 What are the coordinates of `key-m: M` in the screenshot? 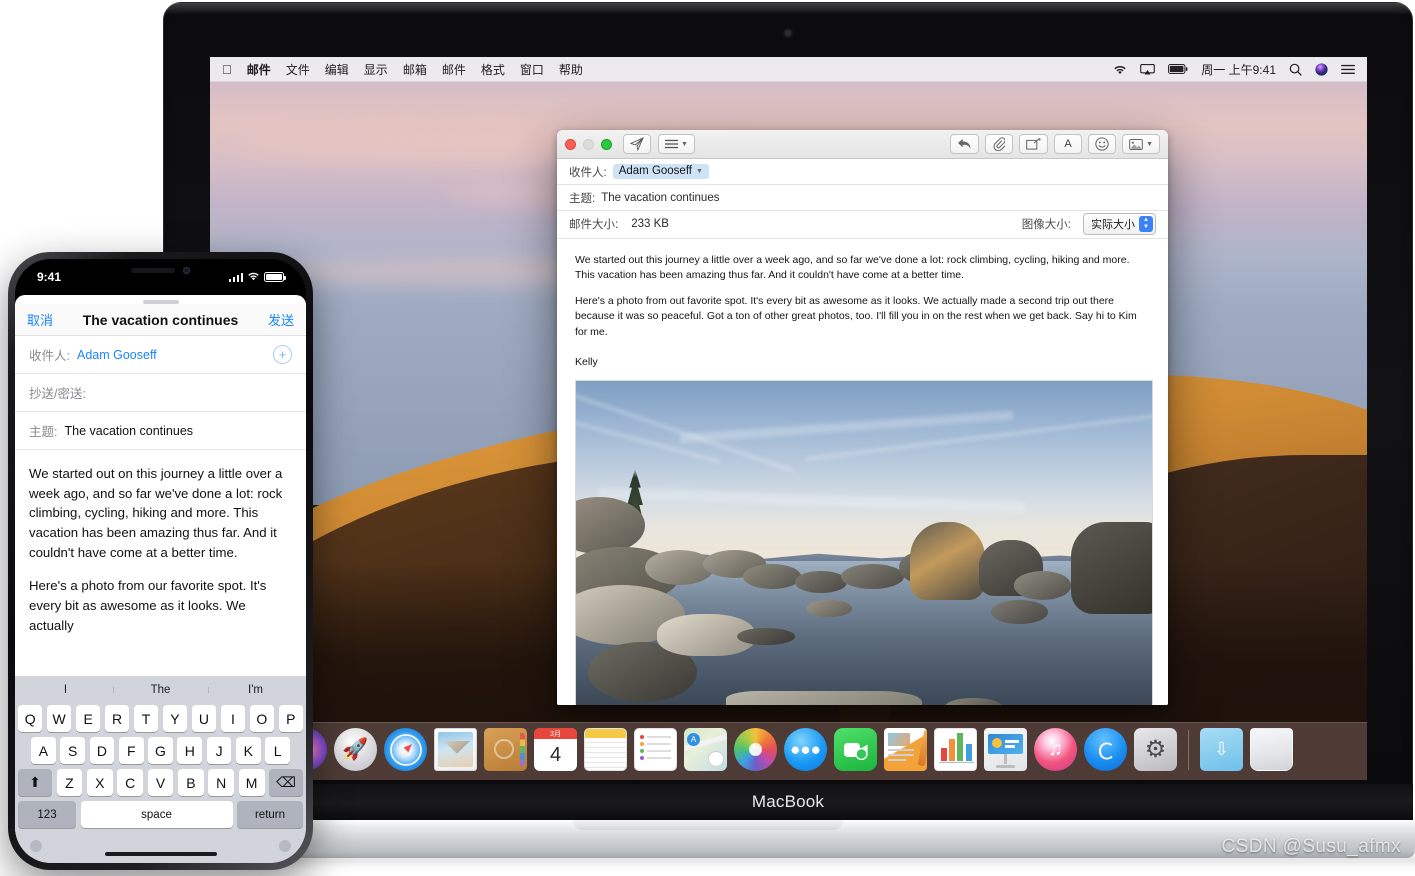 It's located at (251, 782).